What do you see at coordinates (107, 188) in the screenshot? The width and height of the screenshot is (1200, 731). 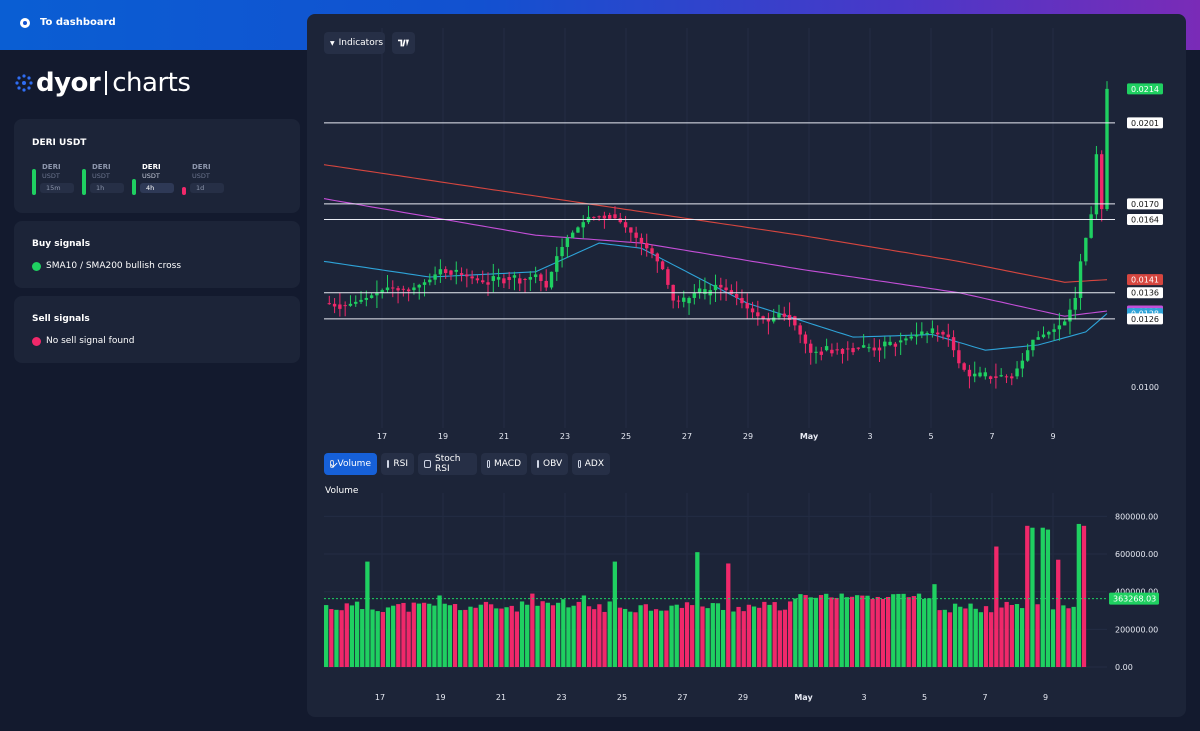 I see `timeframe-interval: 1h` at bounding box center [107, 188].